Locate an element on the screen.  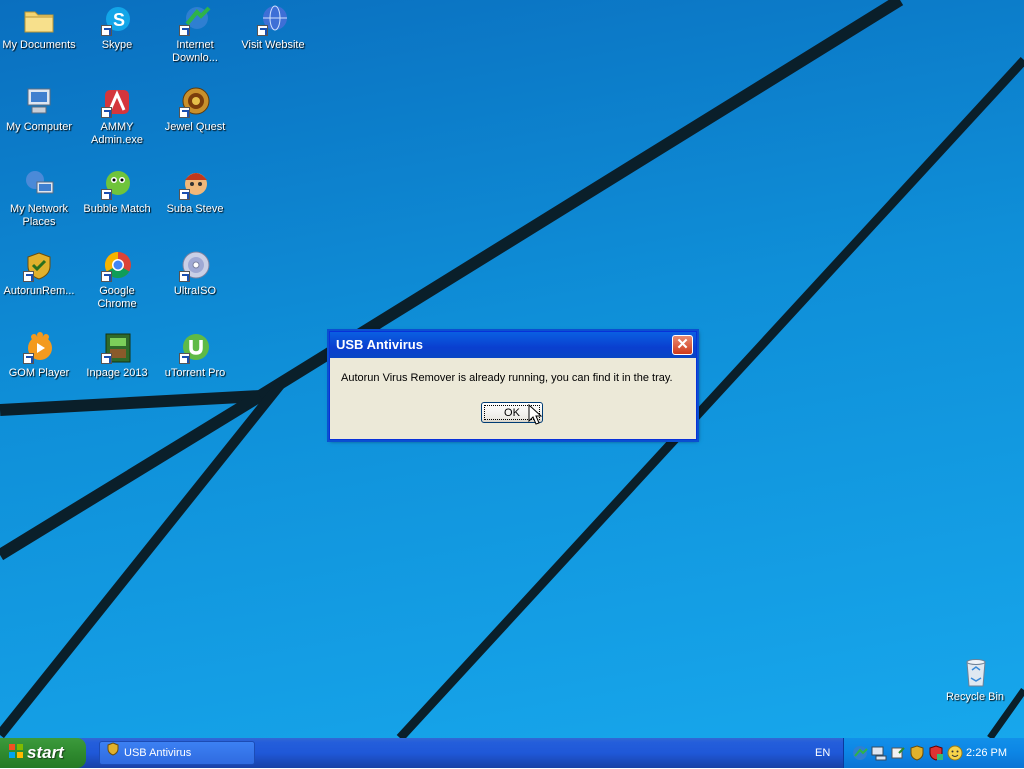
desktop-icon-label: AMMY Admin.exe is located at coordinates (117, 133).